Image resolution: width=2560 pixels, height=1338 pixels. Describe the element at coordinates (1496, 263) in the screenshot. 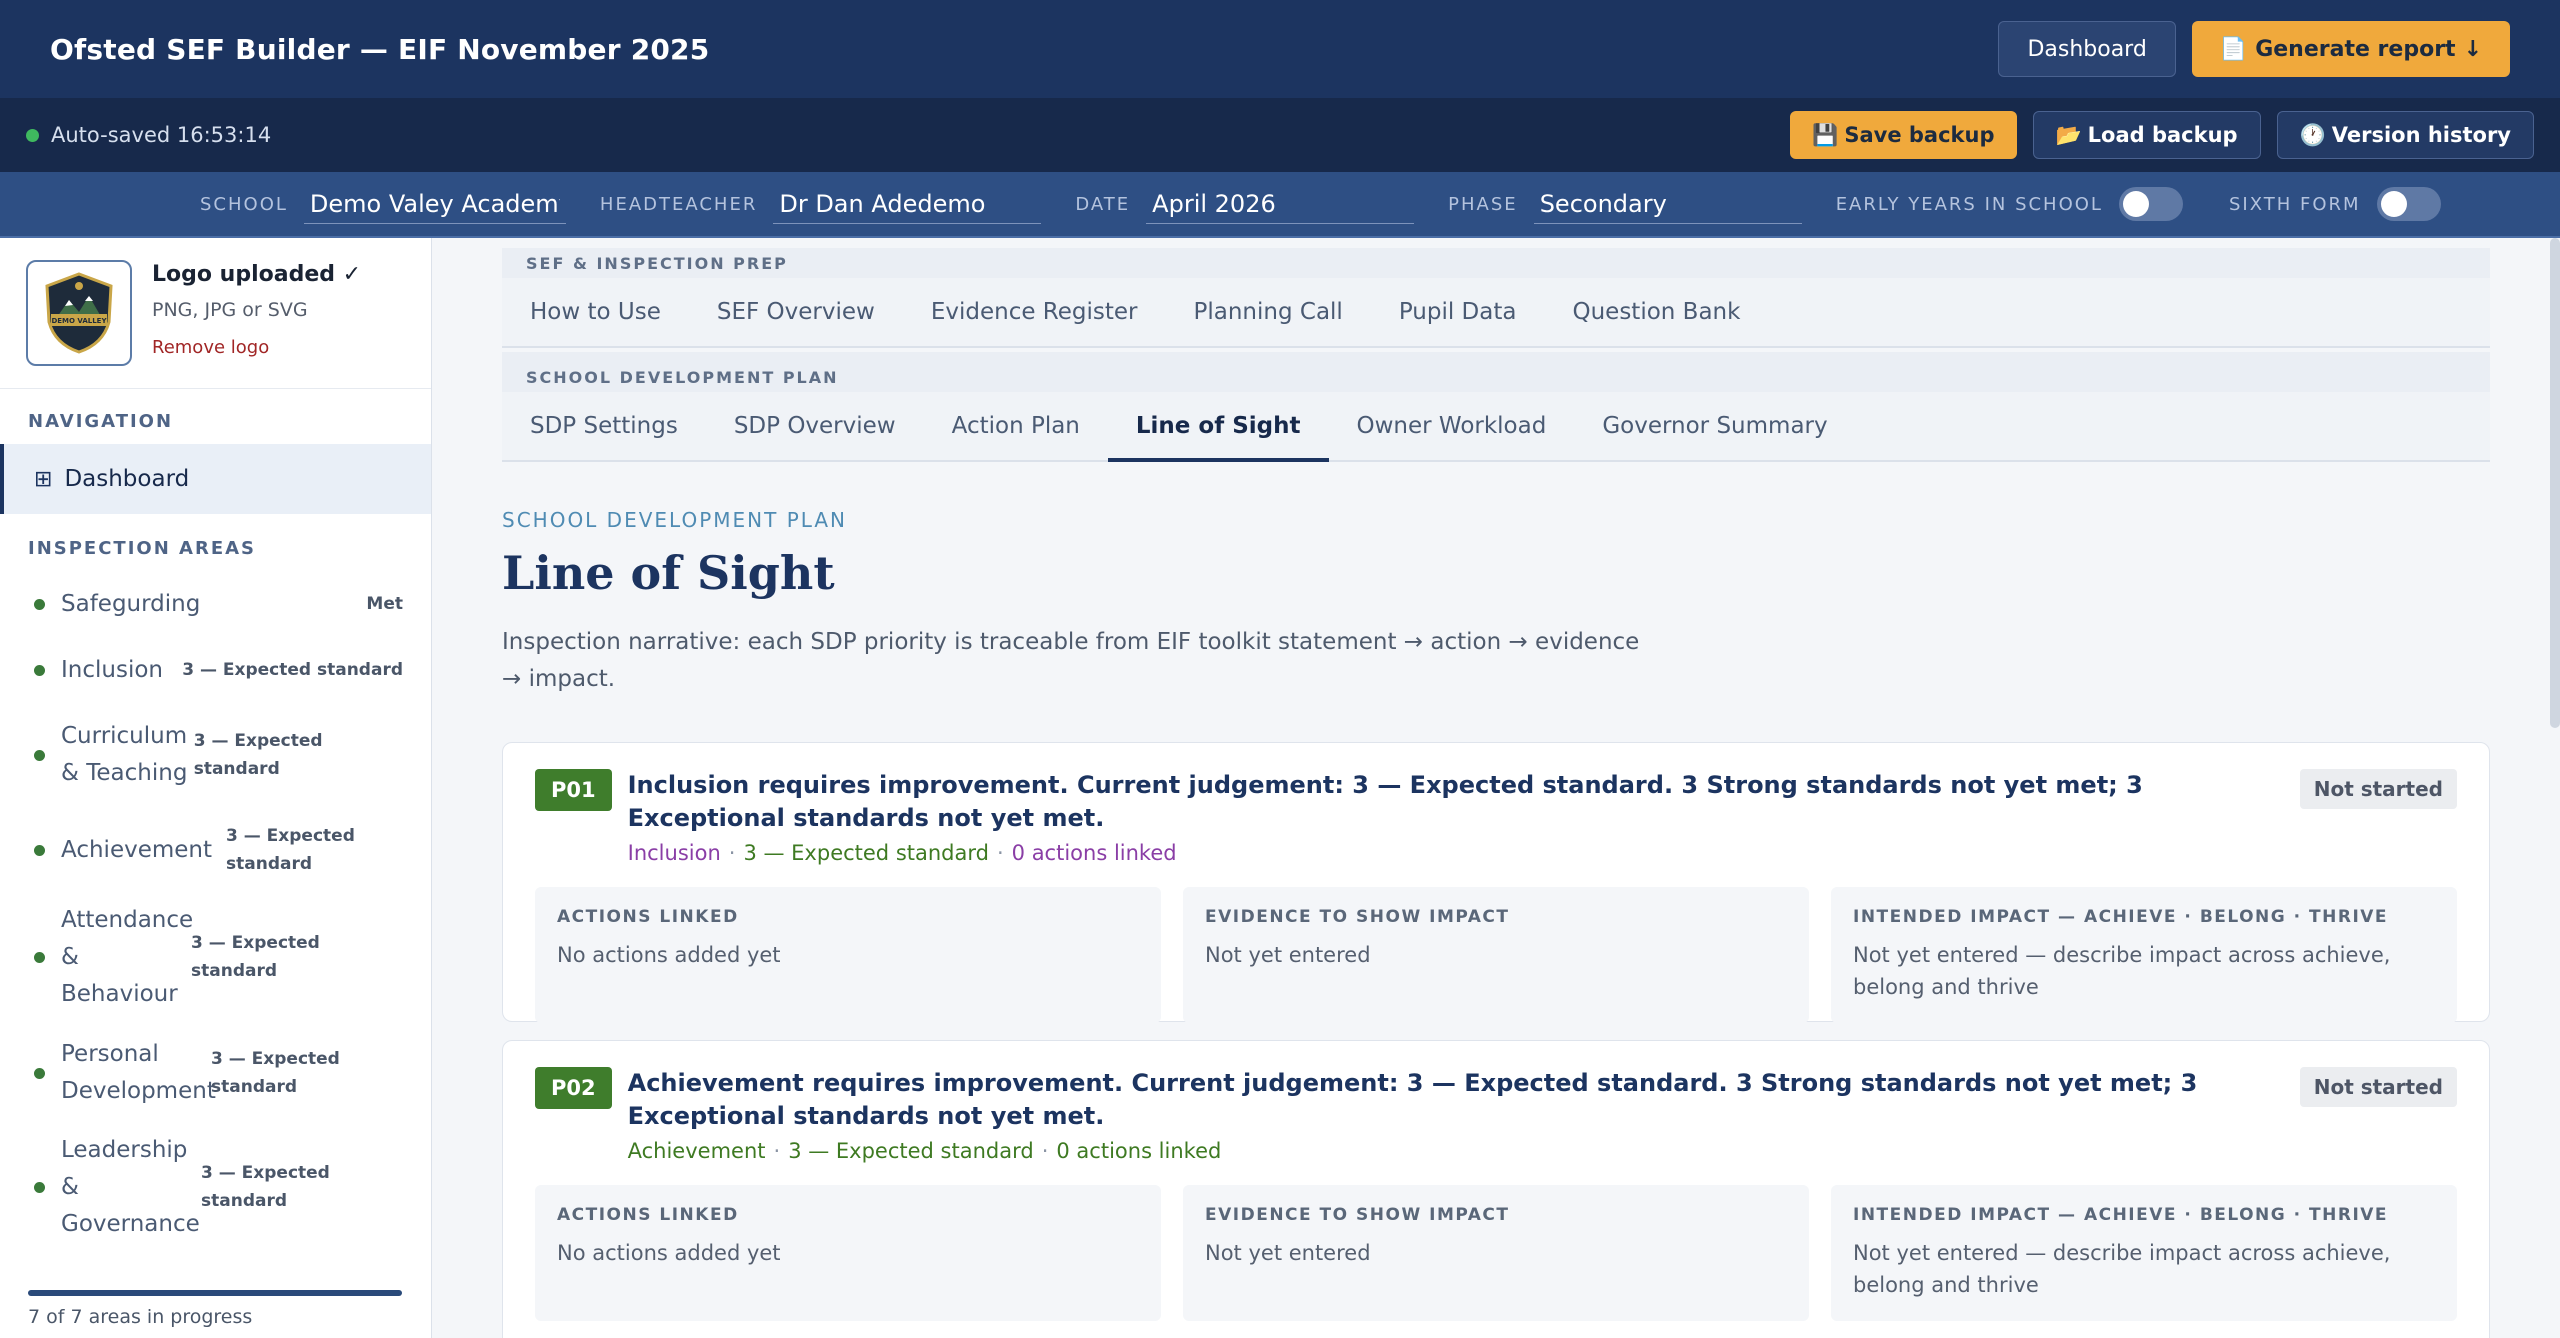

I see `tab-group-label: SEF & INSPECTION PREP` at that location.